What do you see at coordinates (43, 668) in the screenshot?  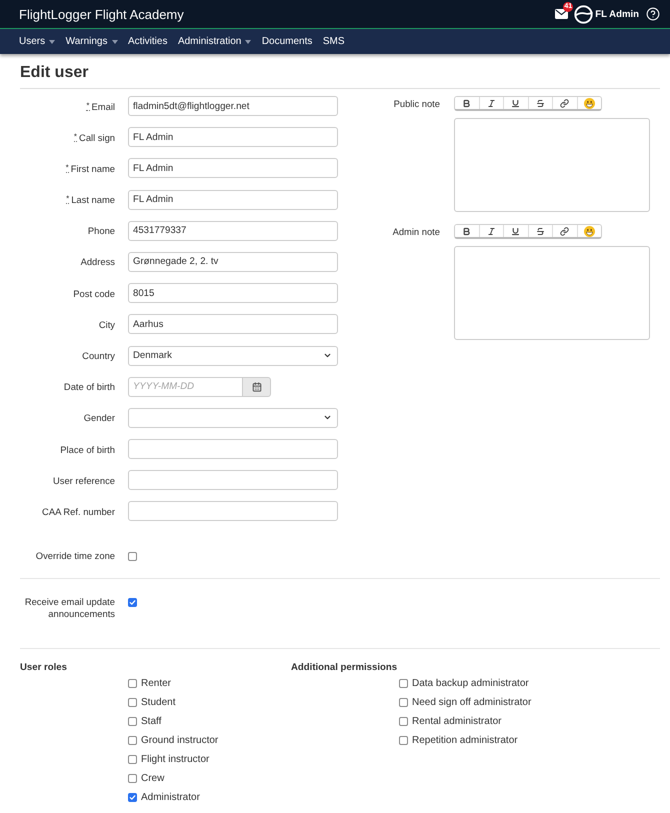 I see `section-heading: User roles` at bounding box center [43, 668].